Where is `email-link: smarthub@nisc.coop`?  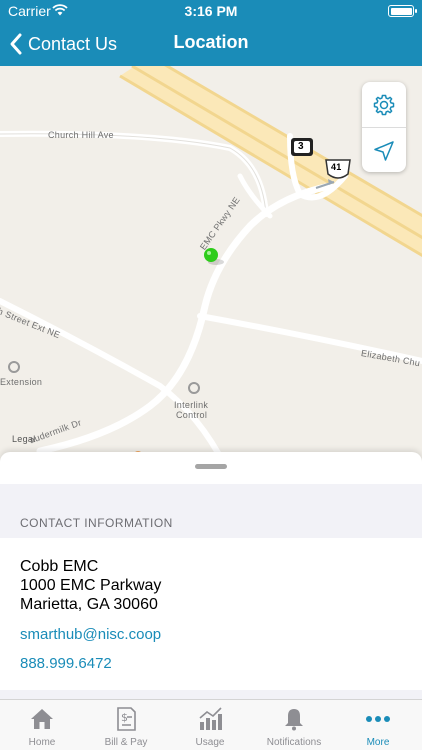 email-link: smarthub@nisc.coop is located at coordinates (90, 634).